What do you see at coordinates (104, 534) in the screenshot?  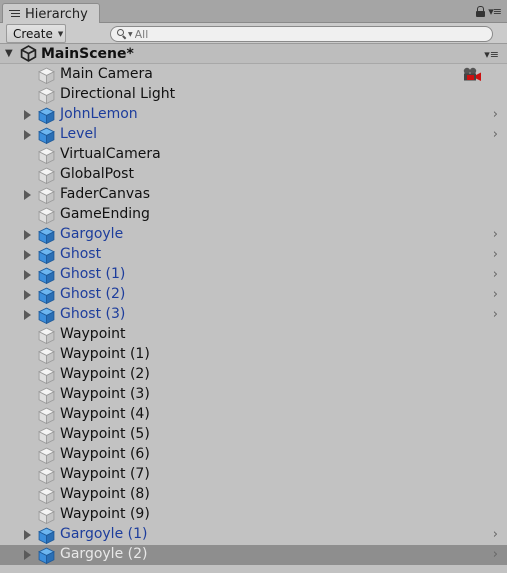 I see `hierarchy-item-label: Gargoyle (1)` at bounding box center [104, 534].